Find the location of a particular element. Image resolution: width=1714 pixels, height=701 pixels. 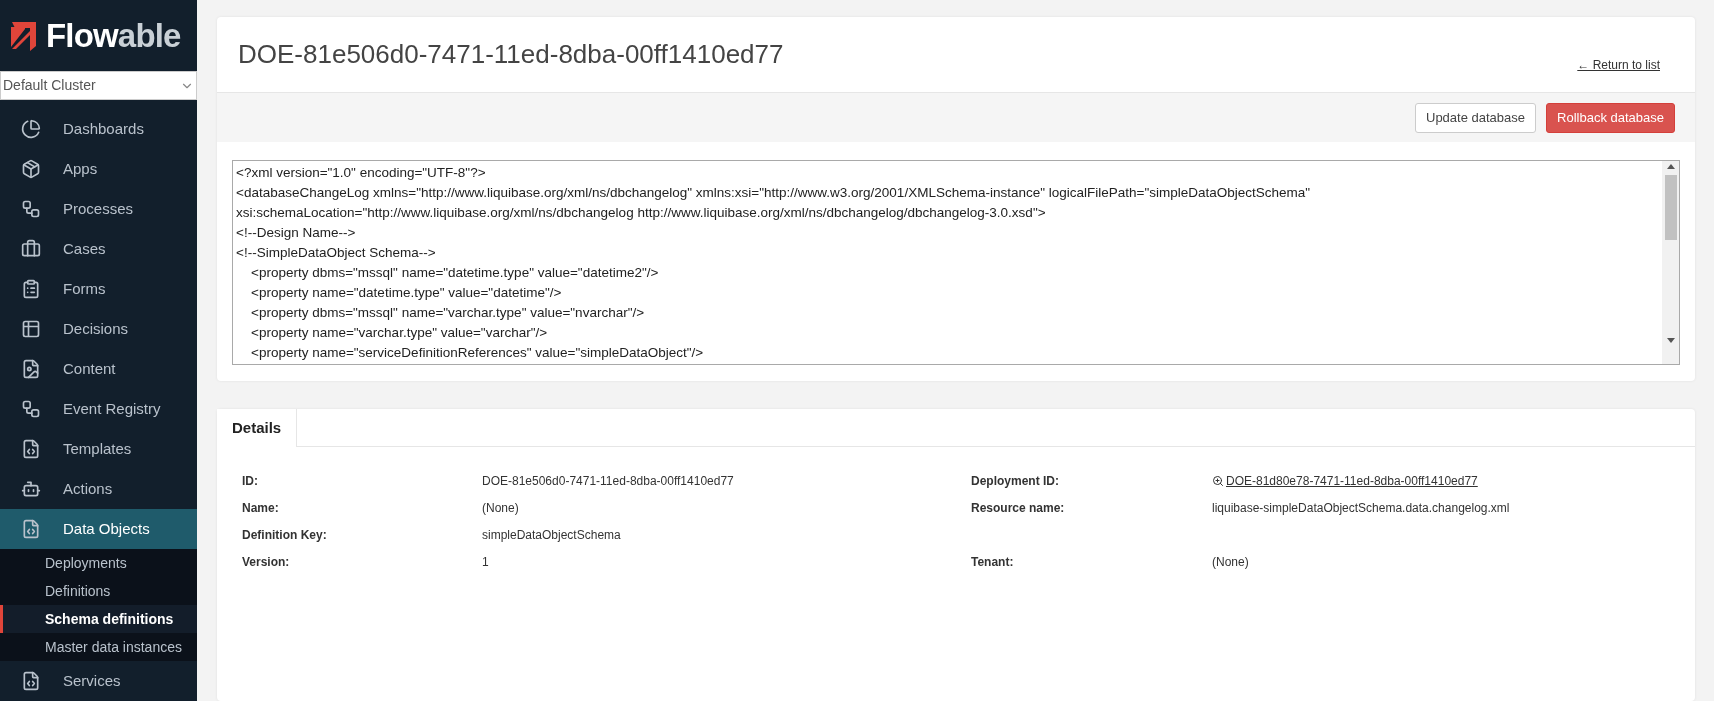

nav-subitem: Deployments is located at coordinates (98, 563).